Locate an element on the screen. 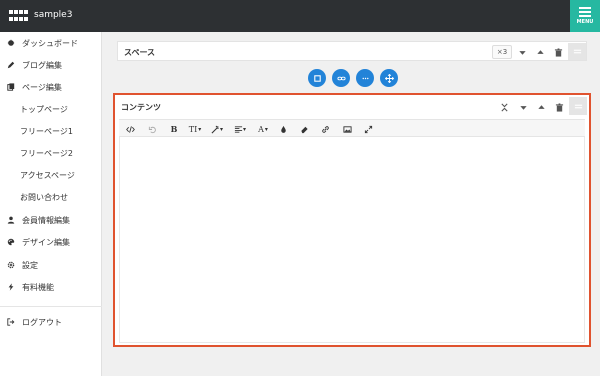 This screenshot has width=600, height=376. site-logo is located at coordinates (19, 16).